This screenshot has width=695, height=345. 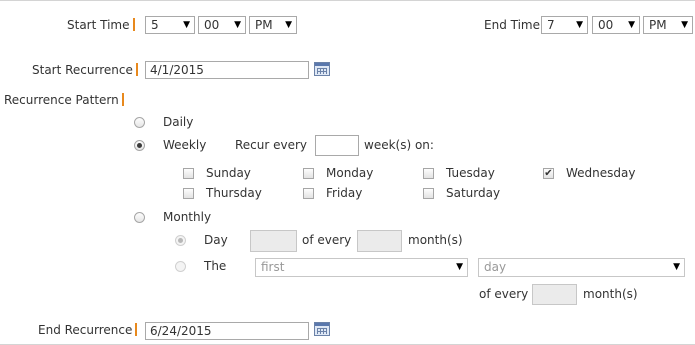 I want to click on saturday-checkbox, so click(x=428, y=193).